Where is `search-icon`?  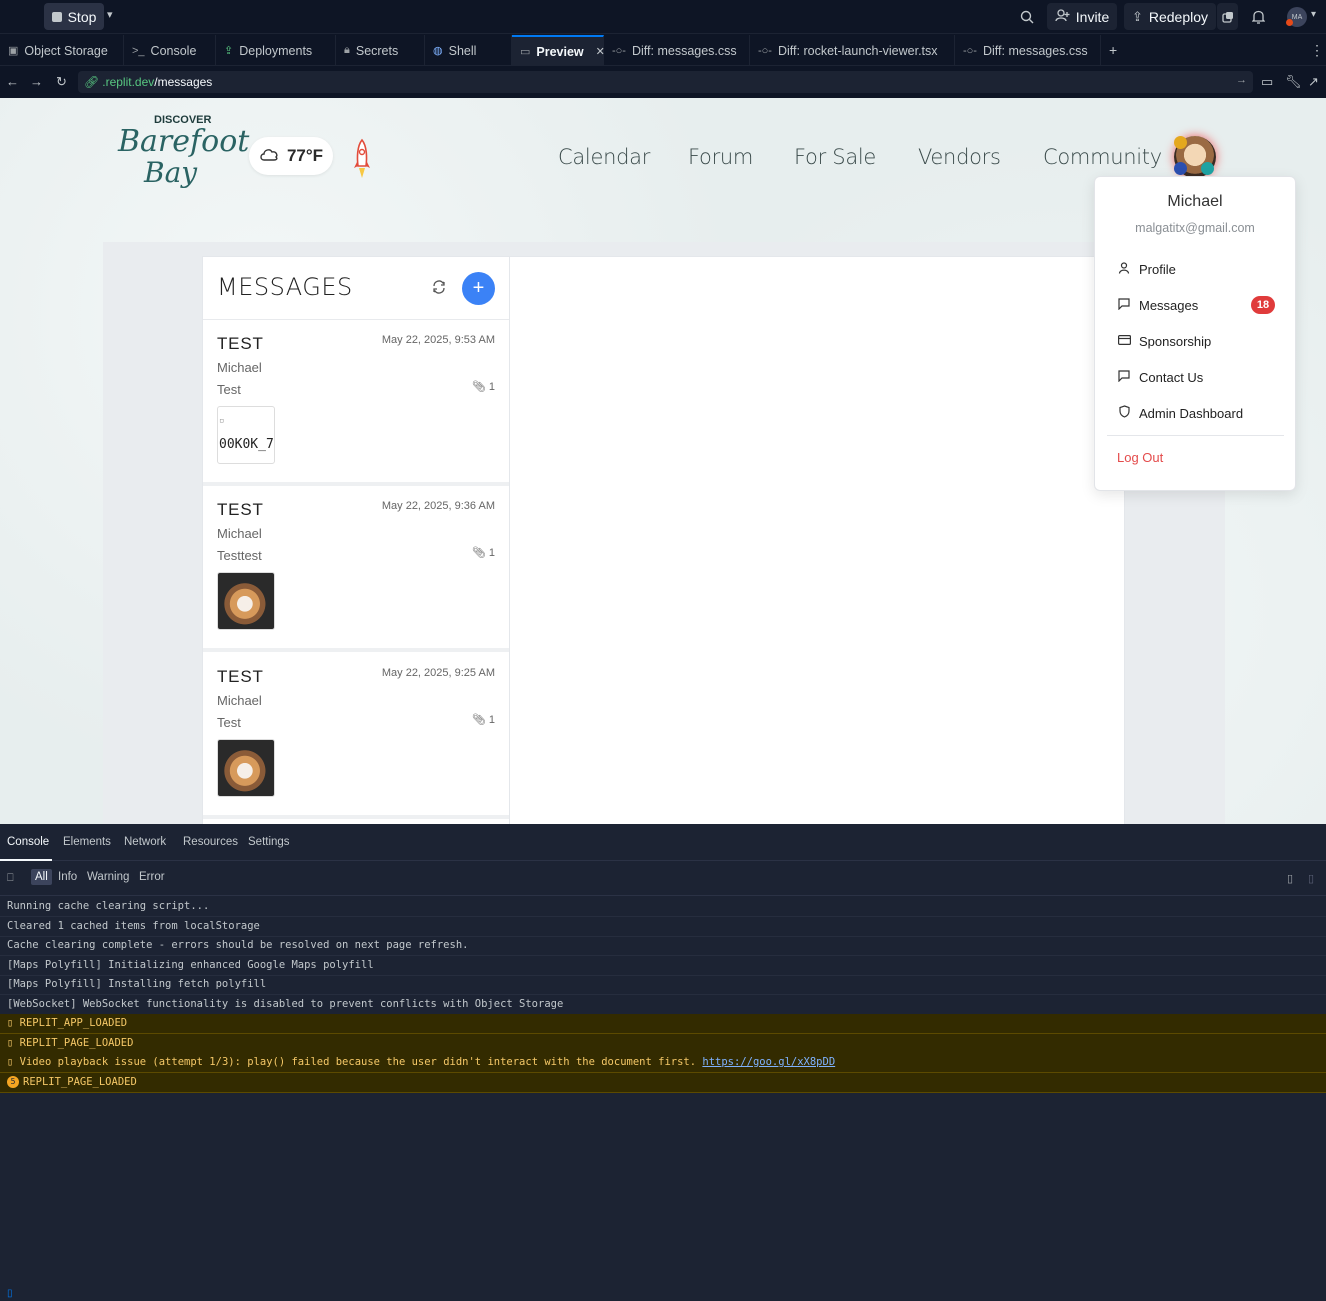 search-icon is located at coordinates (1027, 16).